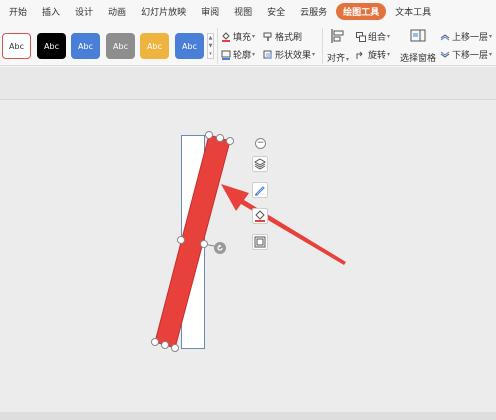  I want to click on rotate-arrow-icon, so click(220, 247).